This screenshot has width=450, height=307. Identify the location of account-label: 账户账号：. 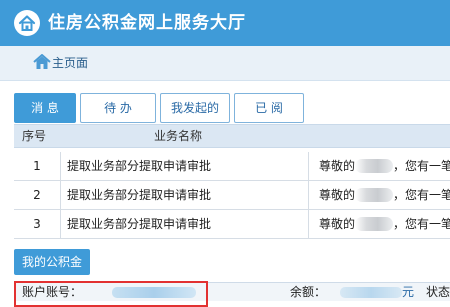
(52, 292).